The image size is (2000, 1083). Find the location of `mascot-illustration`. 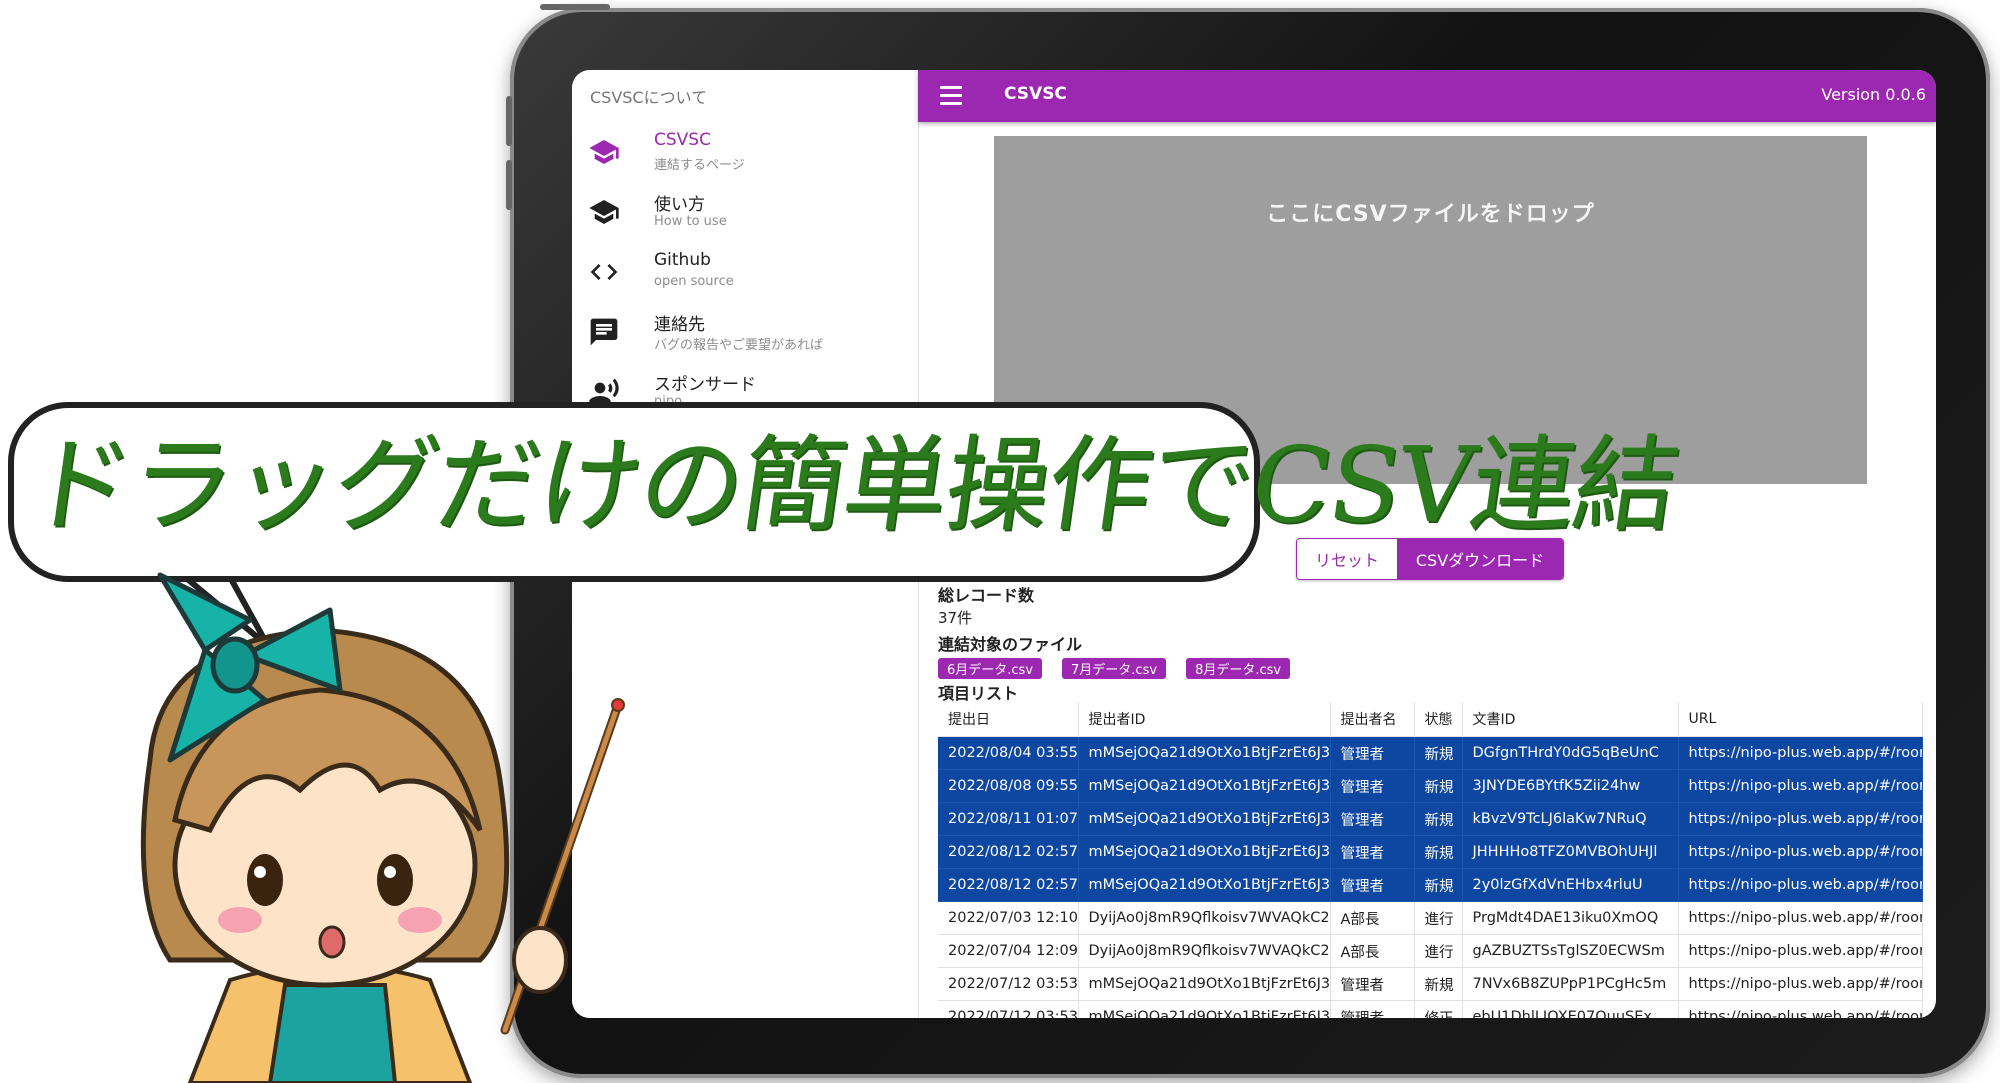

mascot-illustration is located at coordinates (382, 827).